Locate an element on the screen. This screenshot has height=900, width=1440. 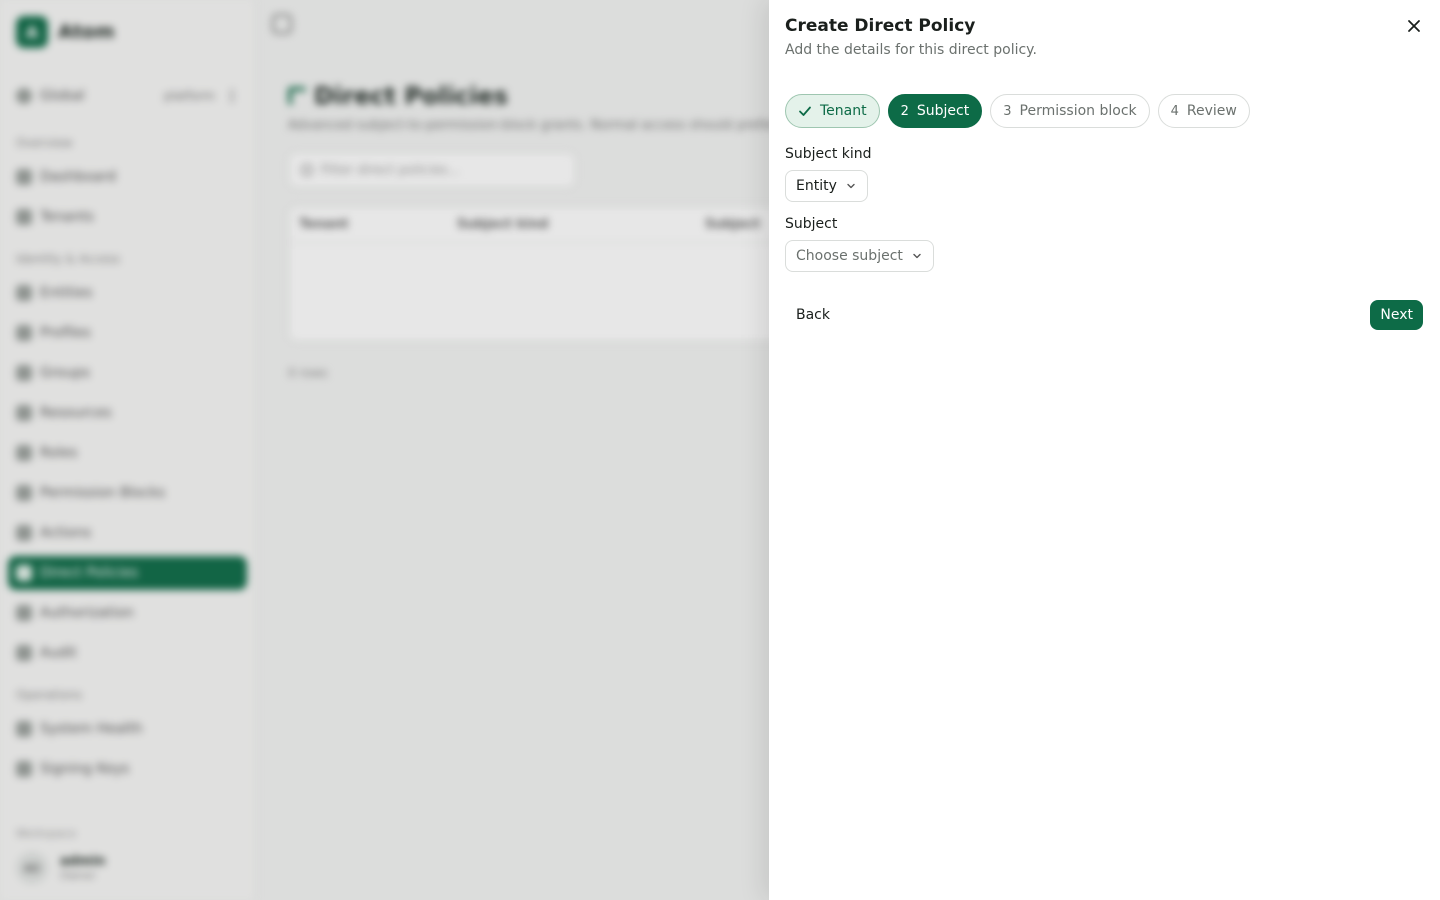
step-number: 4 is located at coordinates (1174, 111).